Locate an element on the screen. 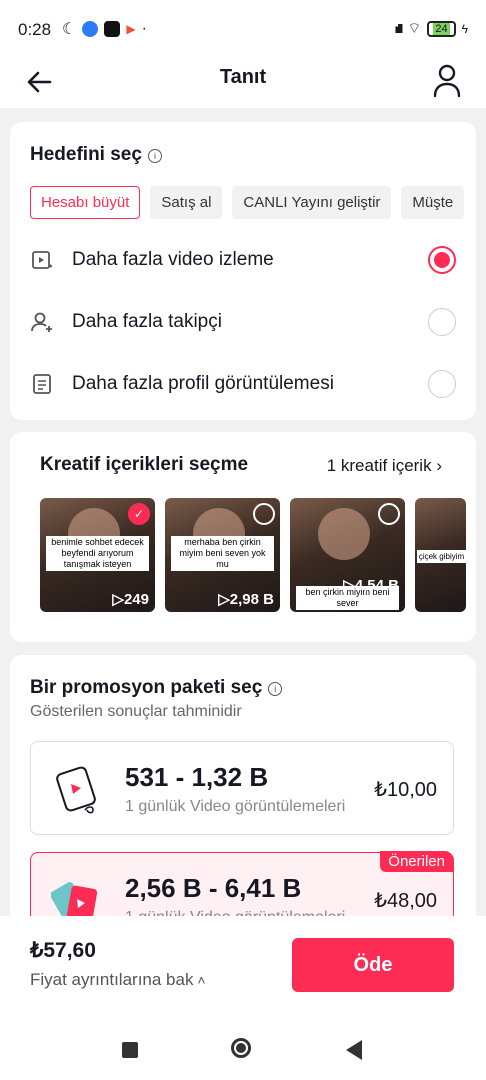 The image size is (486, 1080). goal-option-profile-views: Daha fazla profil görüntülemesi is located at coordinates (243, 384).